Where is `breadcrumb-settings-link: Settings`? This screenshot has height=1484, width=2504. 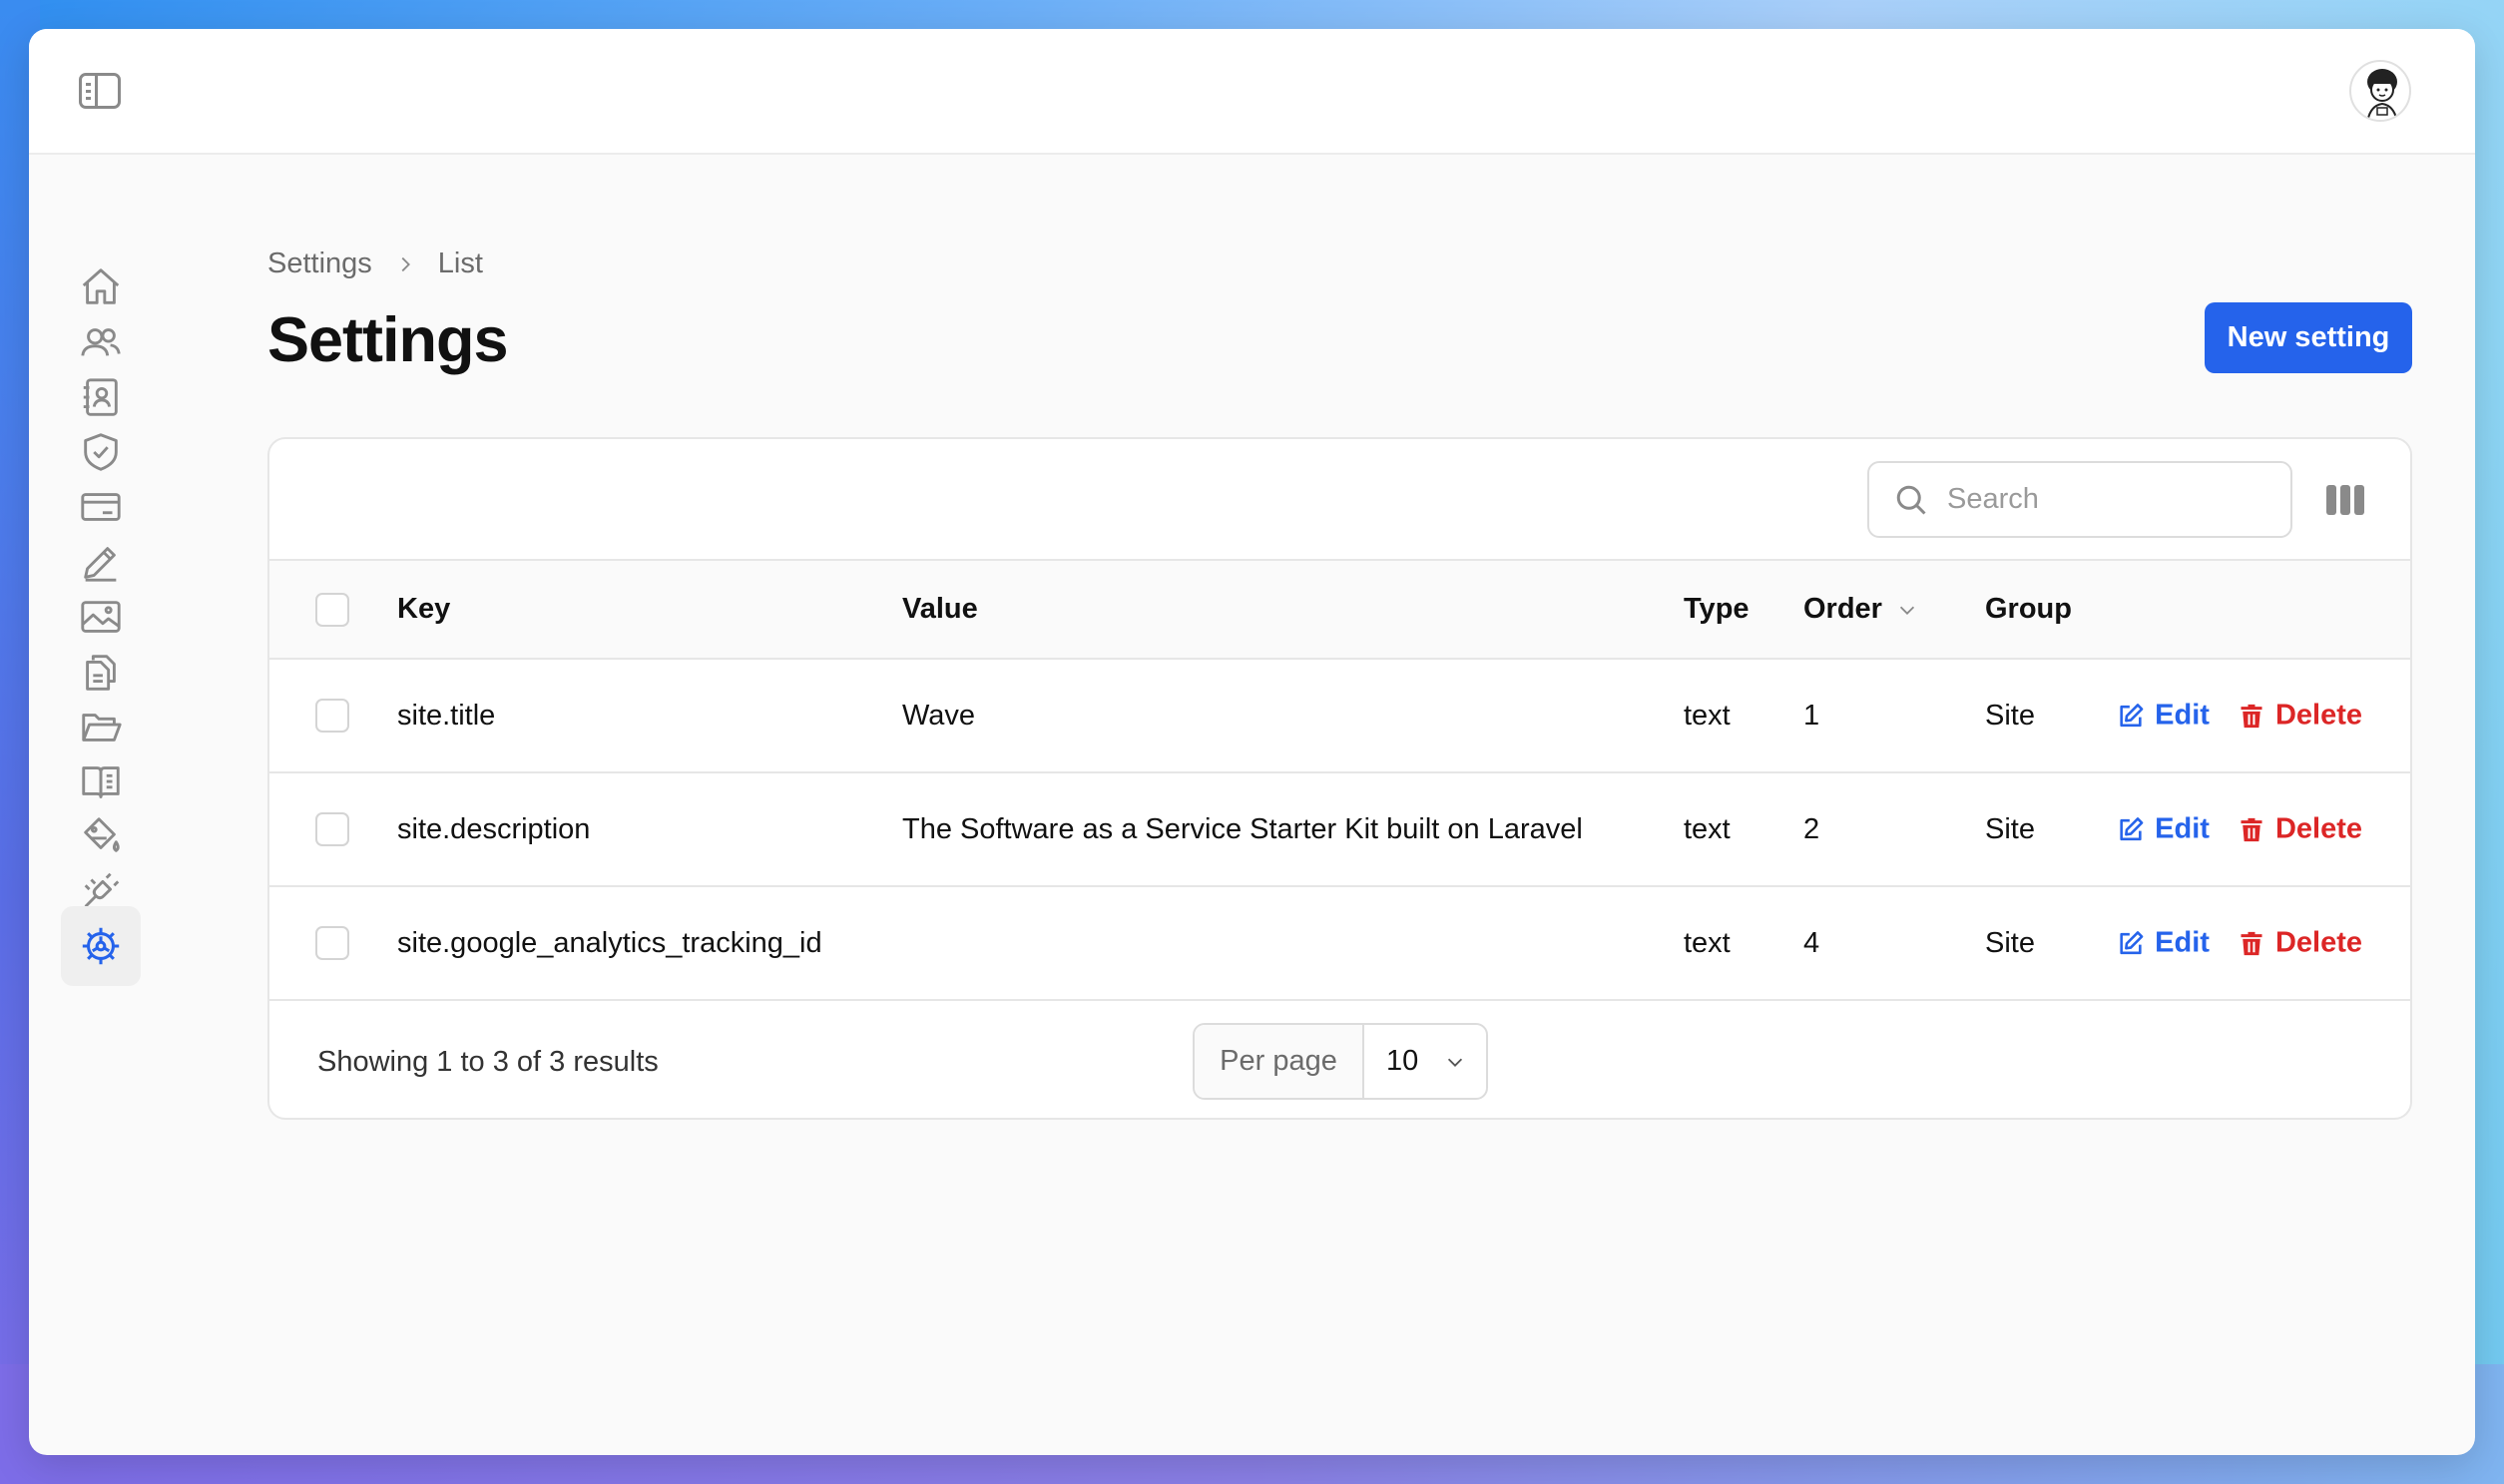
breadcrumb-settings-link: Settings is located at coordinates (319, 263).